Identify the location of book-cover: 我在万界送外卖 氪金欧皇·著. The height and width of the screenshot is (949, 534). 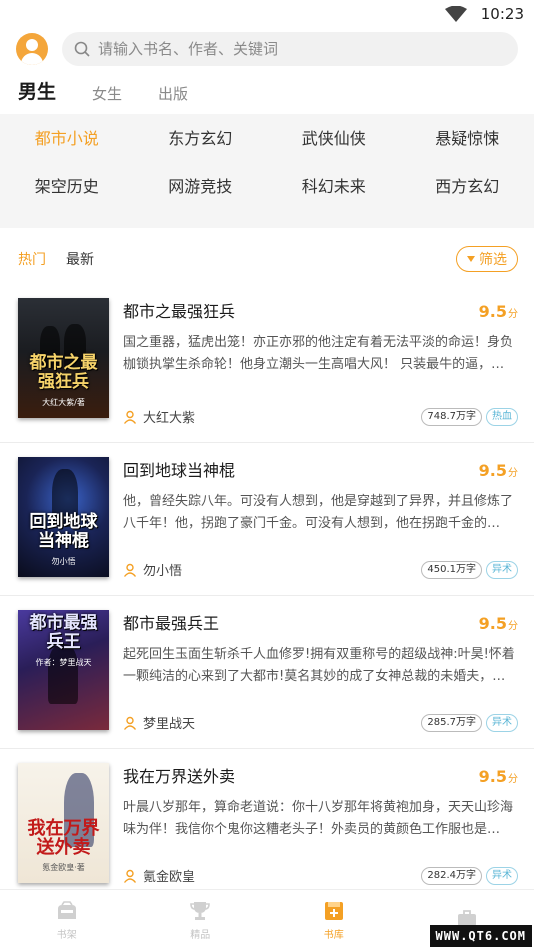
(63, 823).